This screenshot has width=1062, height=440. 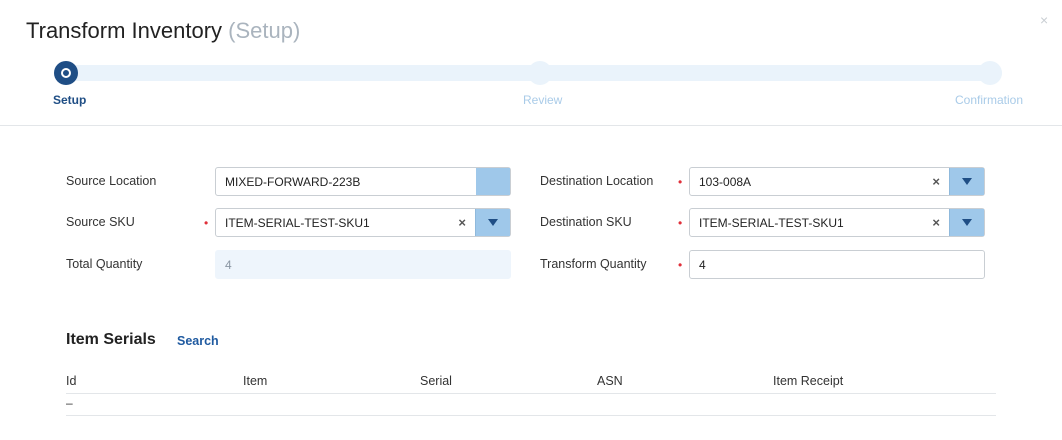 I want to click on total-quantity-value: 4, so click(x=228, y=265).